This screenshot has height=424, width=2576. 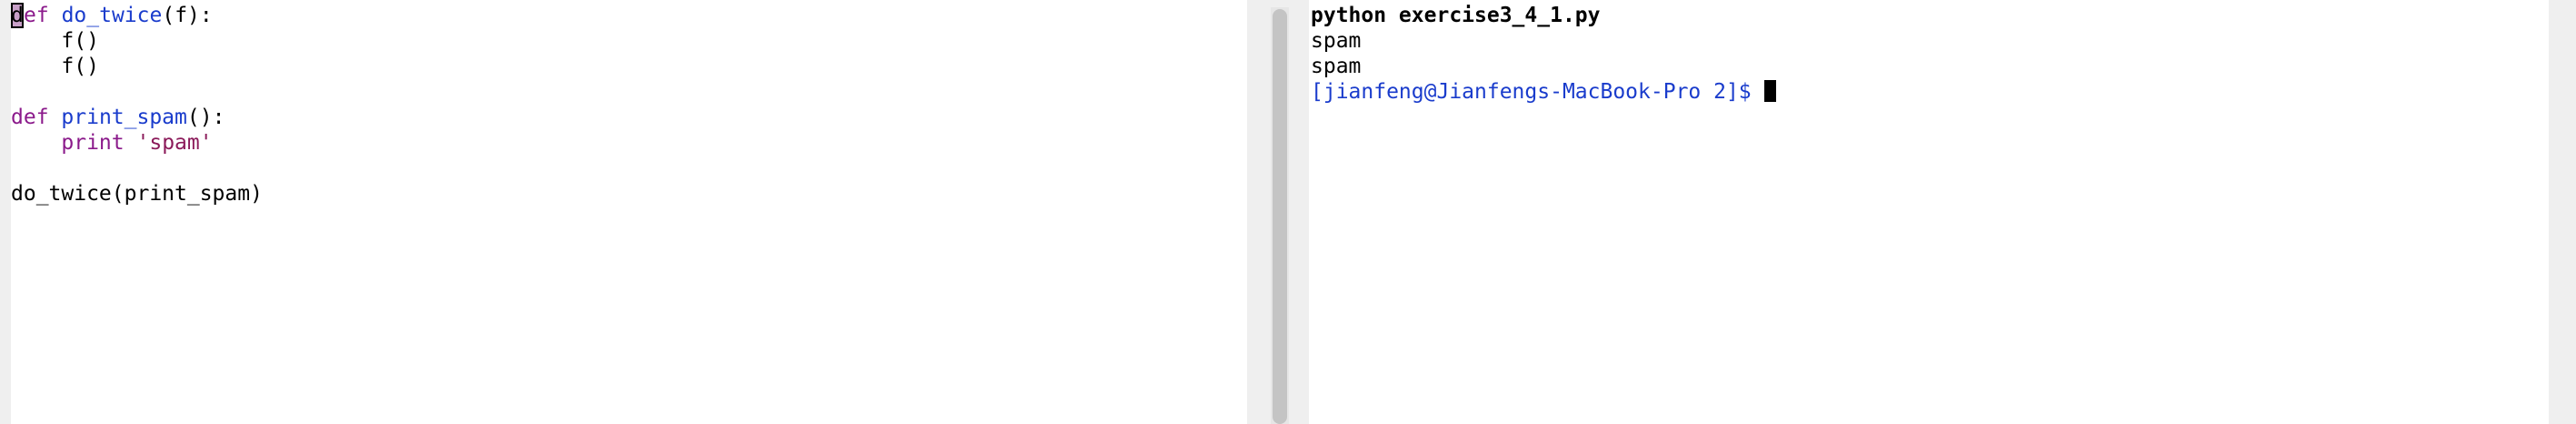 I want to click on code-line-2: f(), so click(x=55, y=41).